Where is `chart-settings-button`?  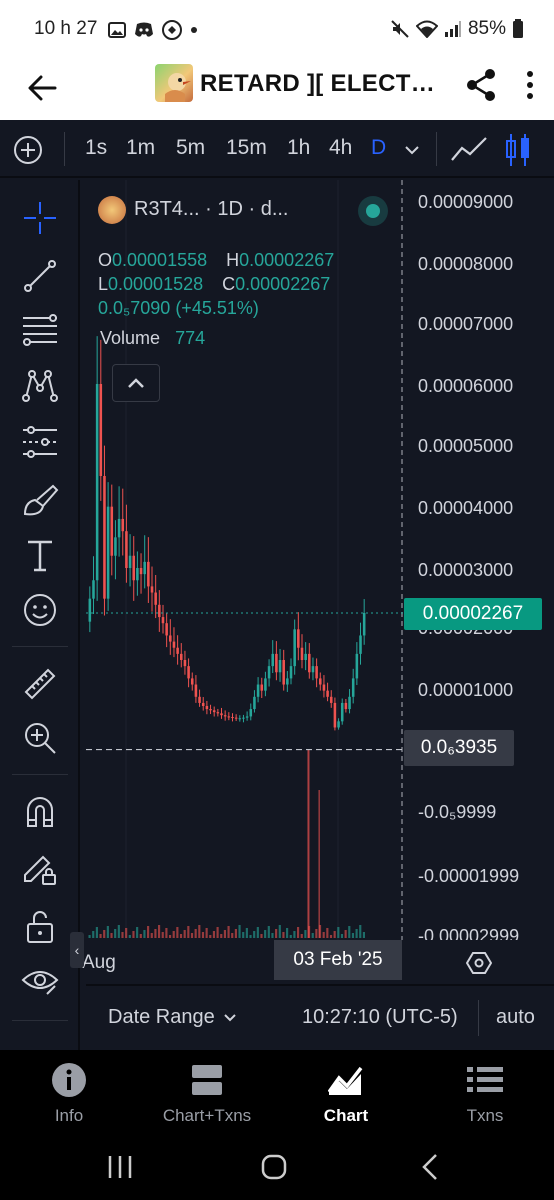 chart-settings-button is located at coordinates (479, 963).